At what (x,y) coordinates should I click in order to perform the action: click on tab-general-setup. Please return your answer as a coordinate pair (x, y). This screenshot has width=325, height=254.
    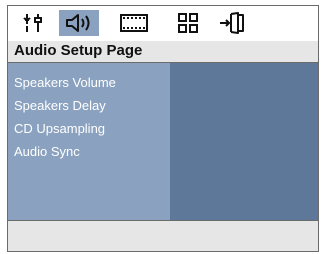
    Looking at the image, I should click on (34, 23).